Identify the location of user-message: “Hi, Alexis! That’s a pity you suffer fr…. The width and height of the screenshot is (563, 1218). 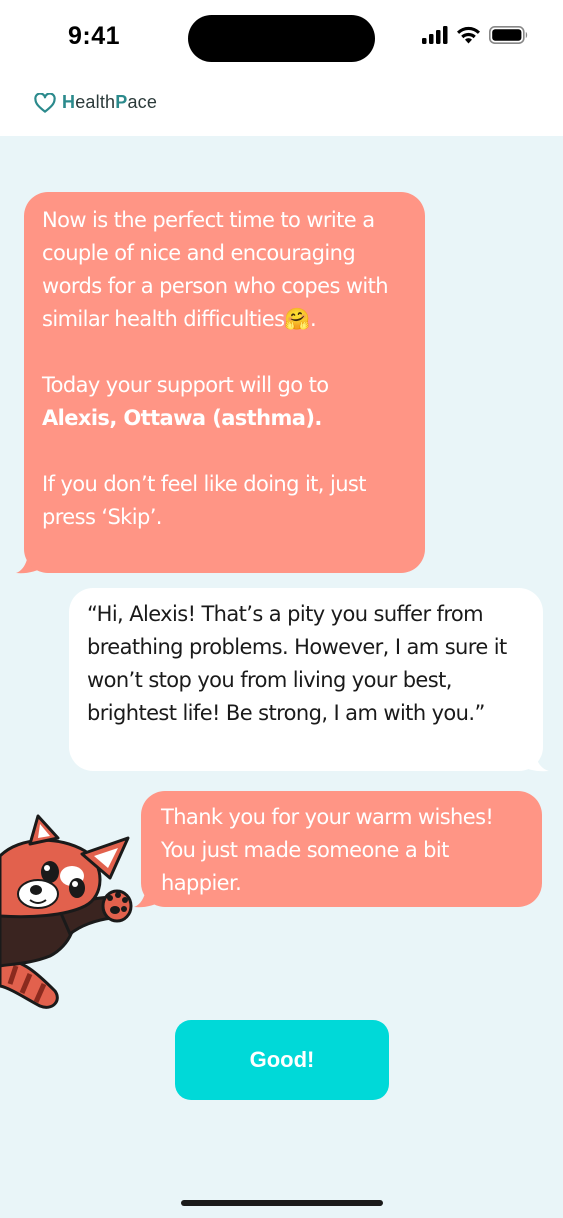
(306, 679).